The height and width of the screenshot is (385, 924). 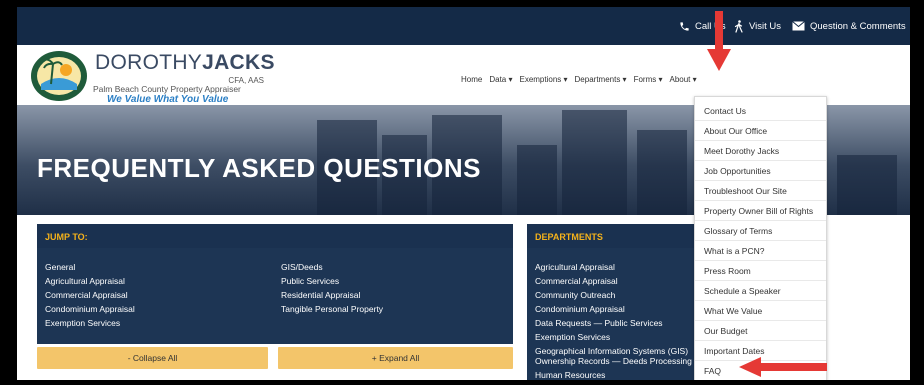 What do you see at coordinates (719, 41) in the screenshot?
I see `red-arrow-down-icon` at bounding box center [719, 41].